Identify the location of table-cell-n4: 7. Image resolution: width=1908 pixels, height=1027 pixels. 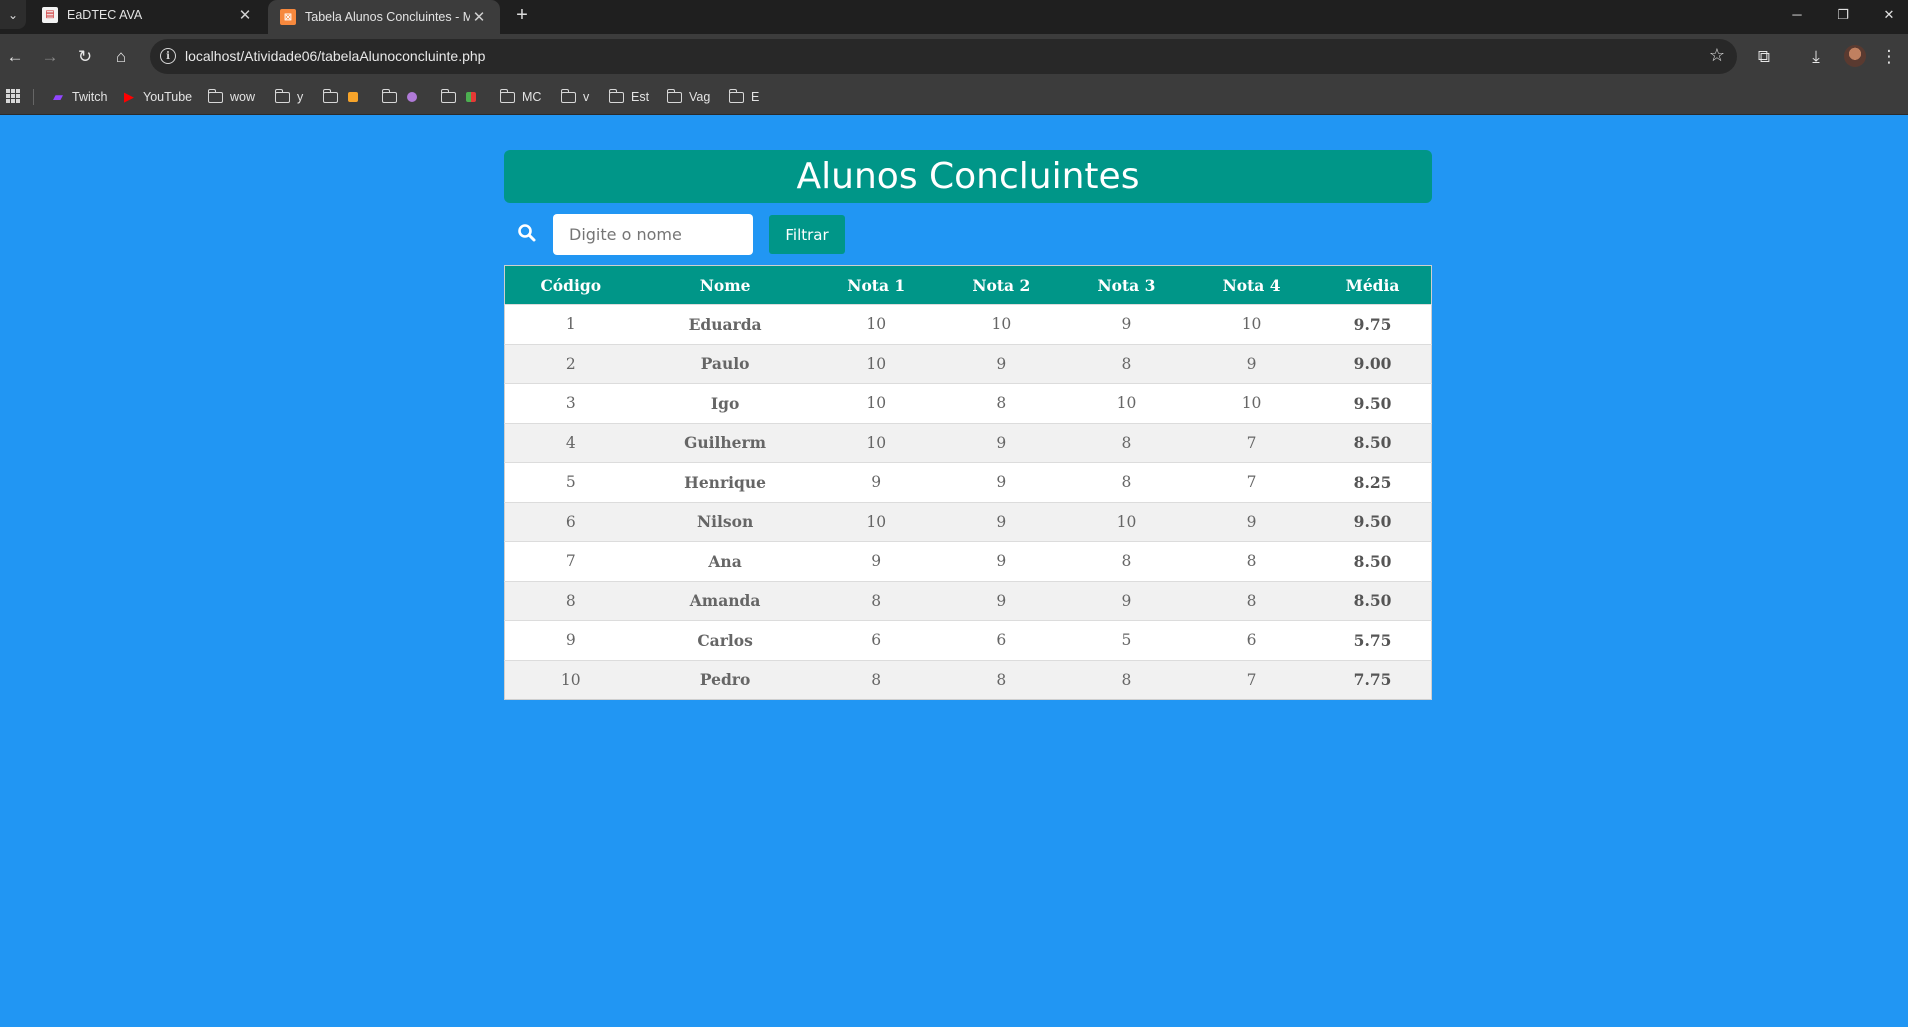
(1252, 442).